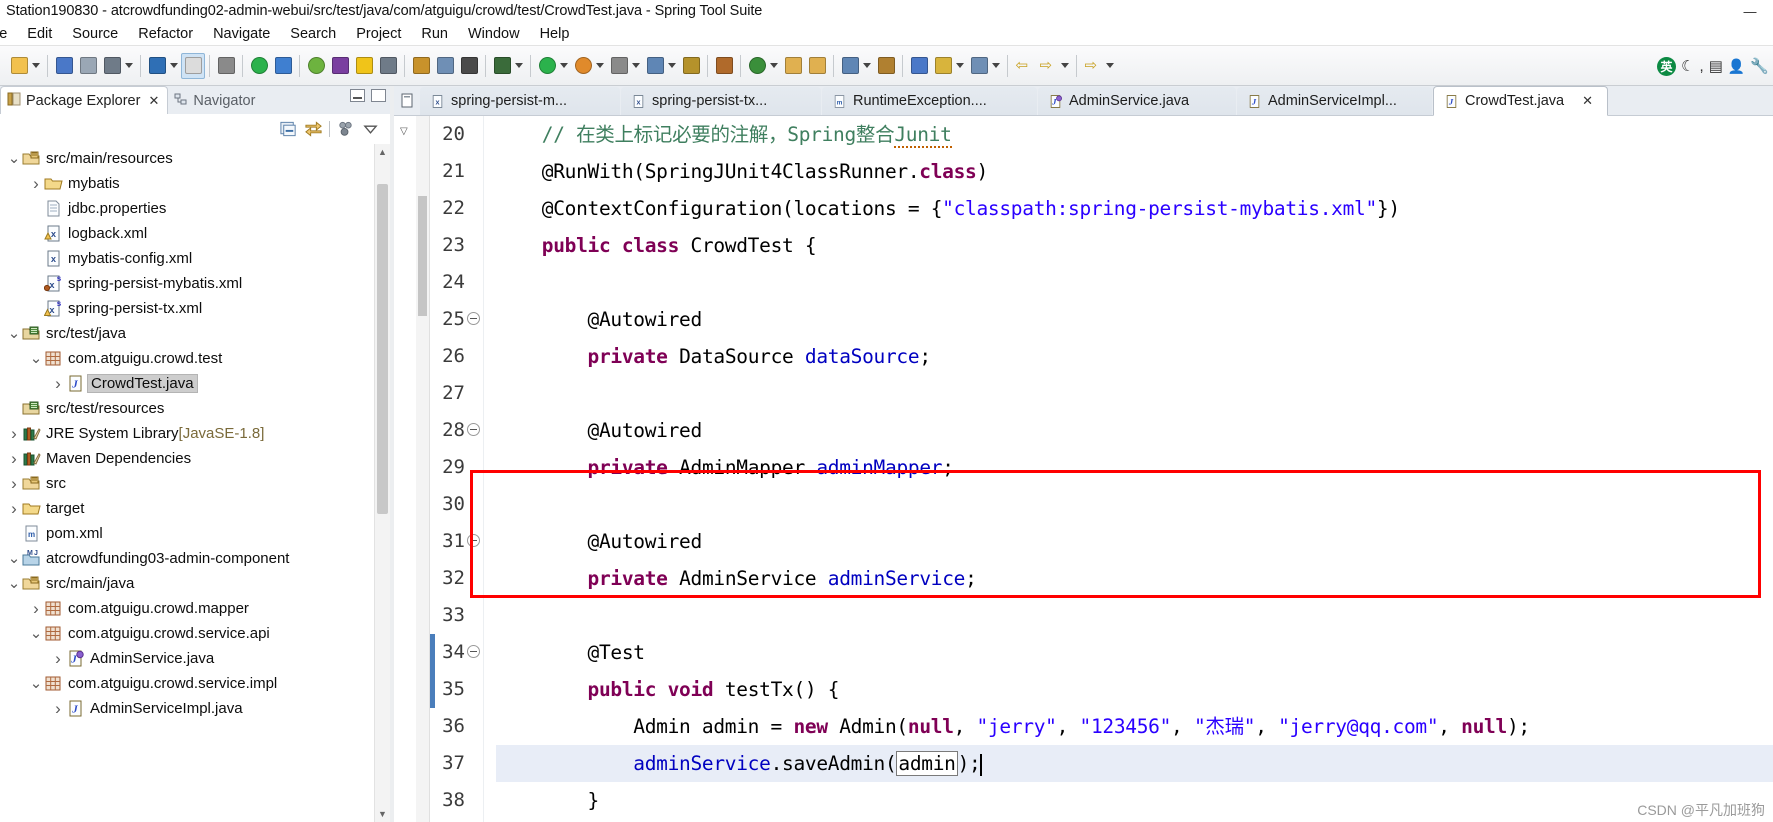 This screenshot has height=822, width=1773. Describe the element at coordinates (423, 469) in the screenshot. I see `overview-ruler` at that location.